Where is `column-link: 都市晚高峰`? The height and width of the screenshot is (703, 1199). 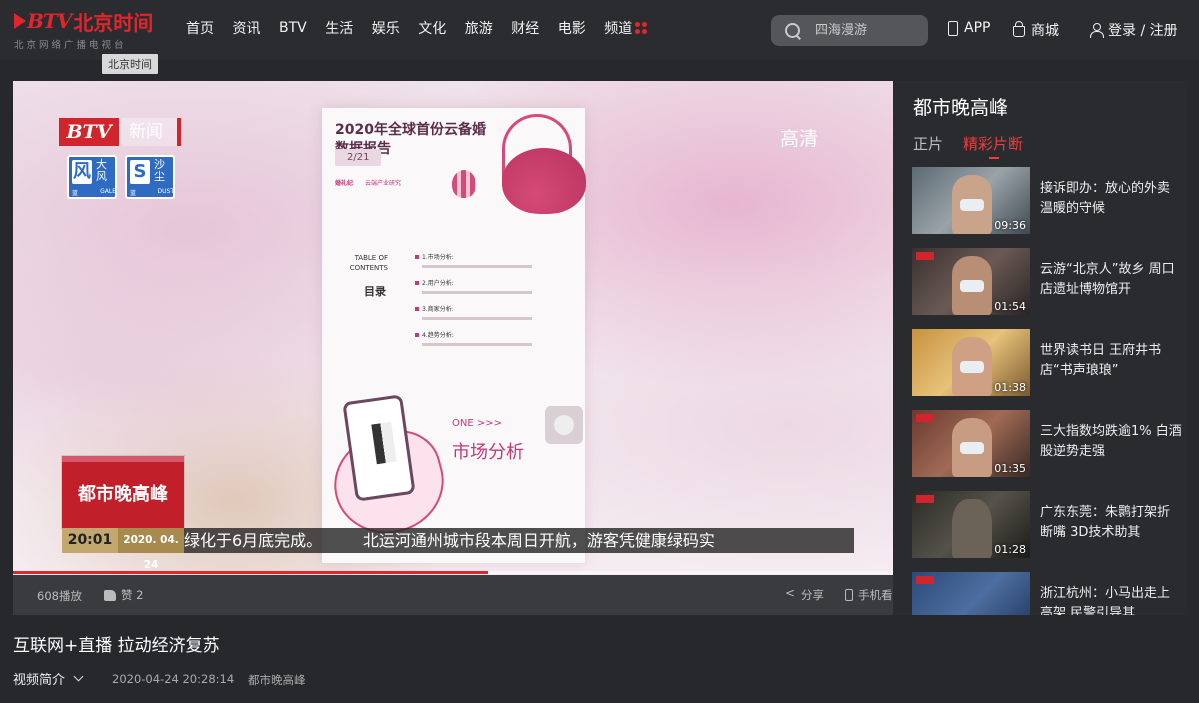
column-link: 都市晚高峰 is located at coordinates (277, 680).